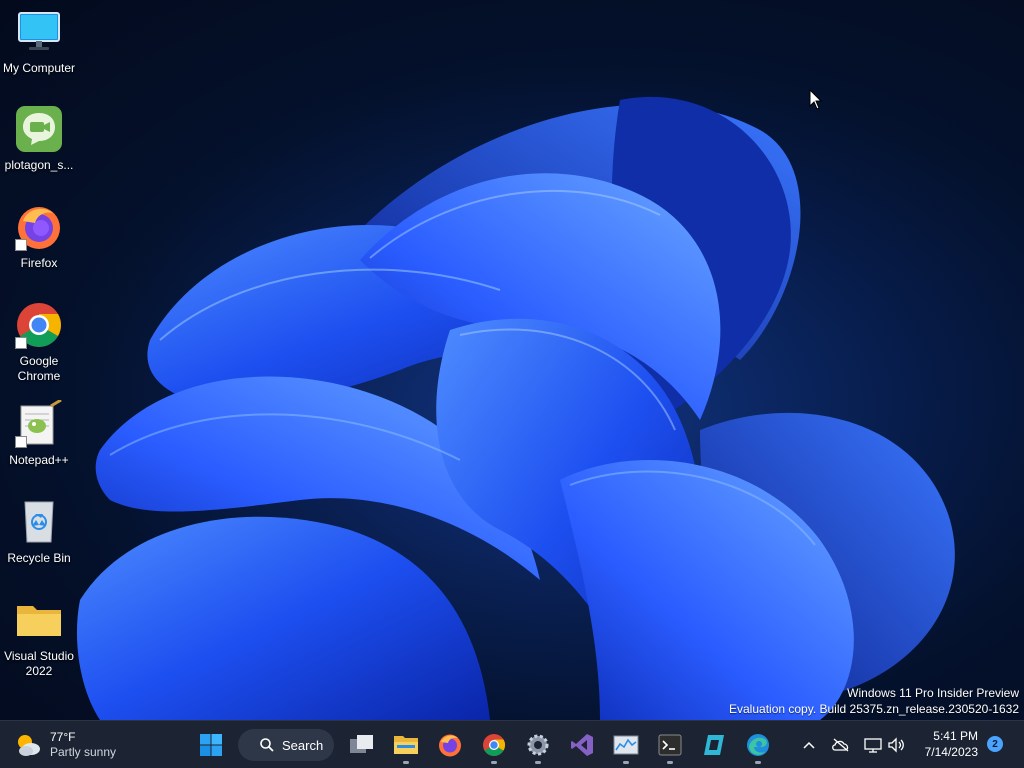 This screenshot has width=1024, height=768. Describe the element at coordinates (39, 663) in the screenshot. I see `desktop-icon-label: Visual Studio 2022` at that location.